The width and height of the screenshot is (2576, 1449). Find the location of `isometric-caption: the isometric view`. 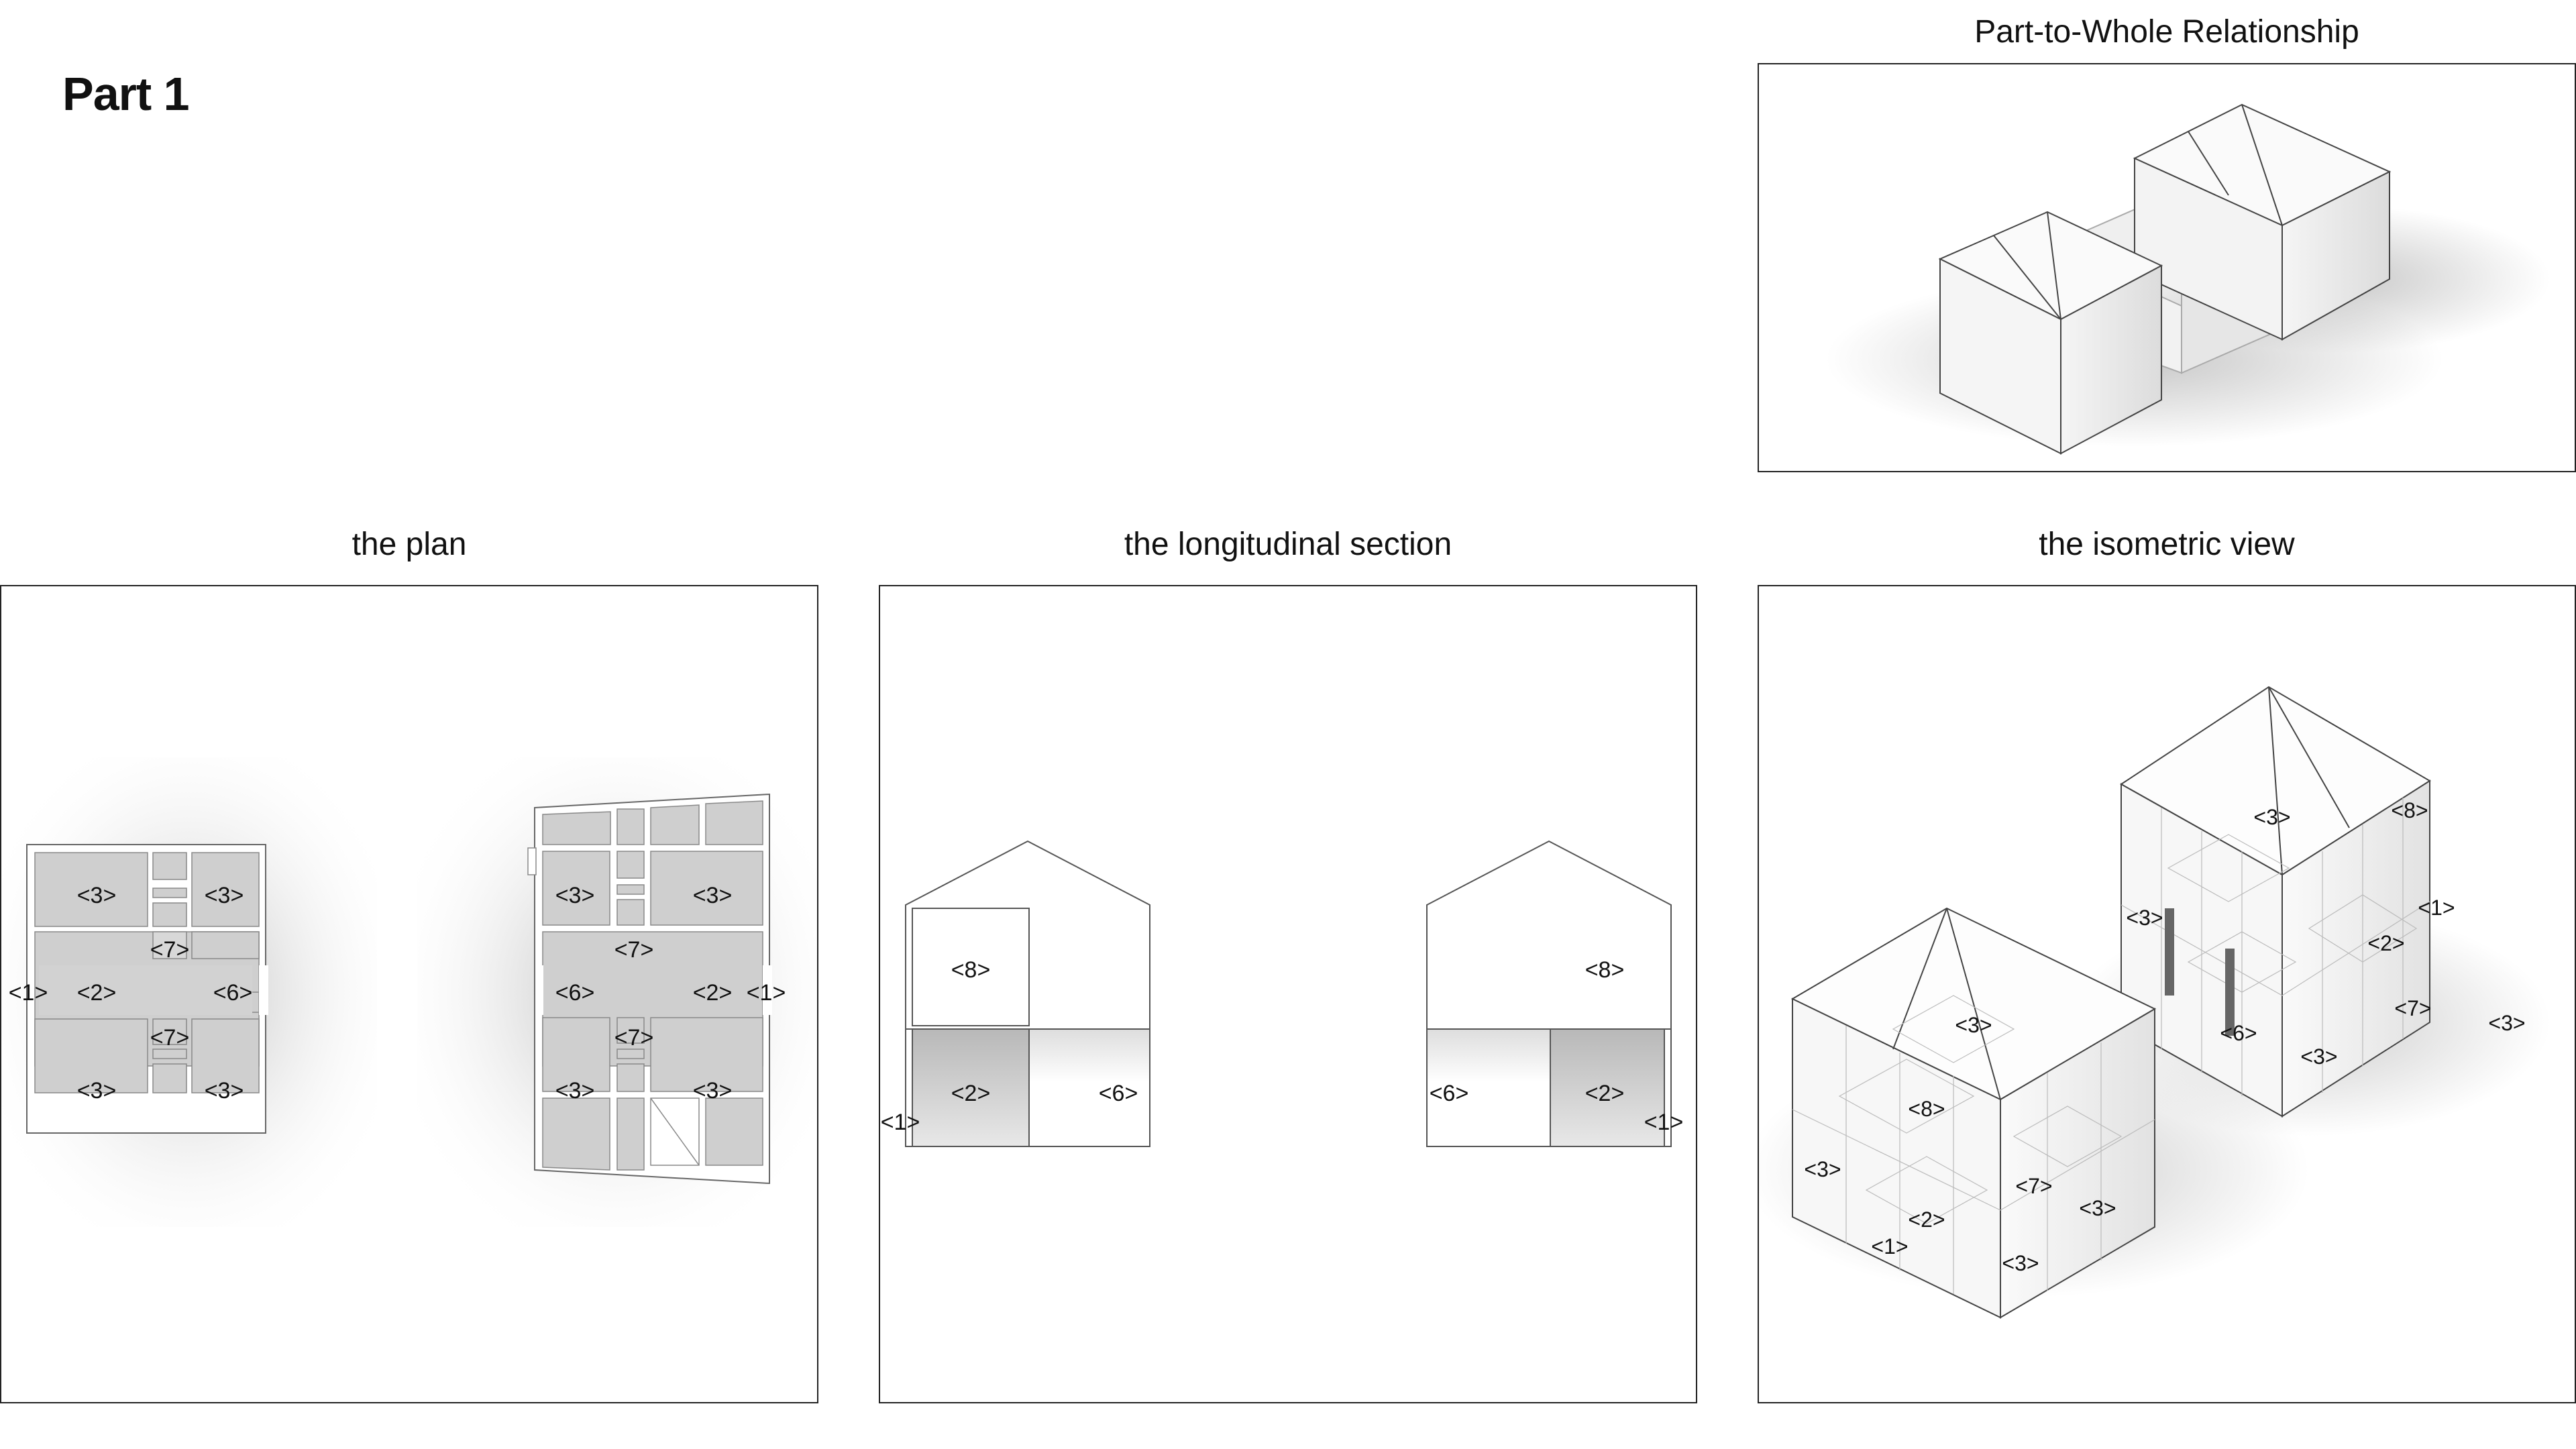

isometric-caption: the isometric view is located at coordinates (2167, 544).